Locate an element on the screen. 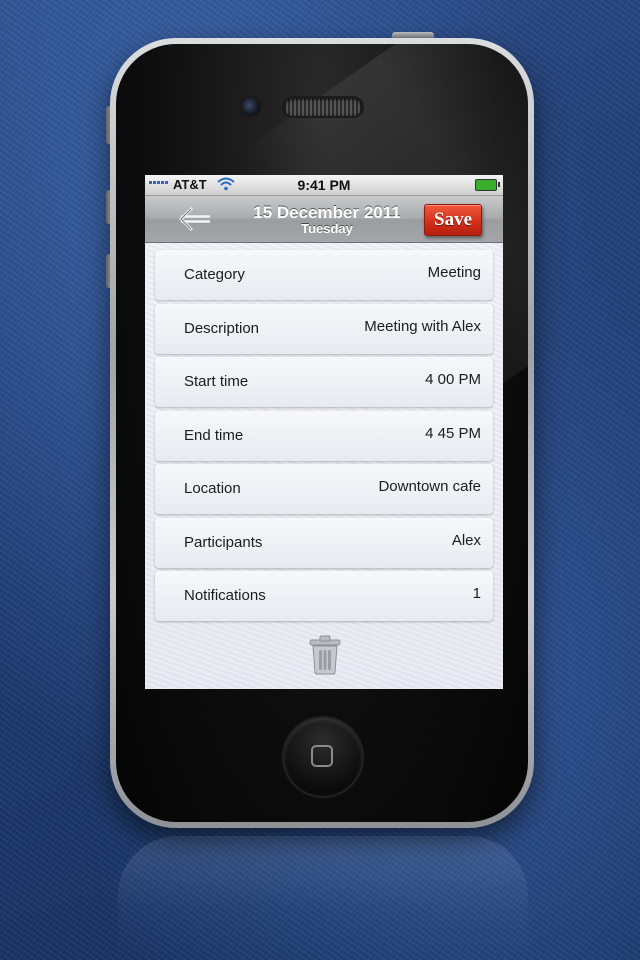 The width and height of the screenshot is (640, 960). nav-date-title: 15 December 2011 is located at coordinates (327, 212).